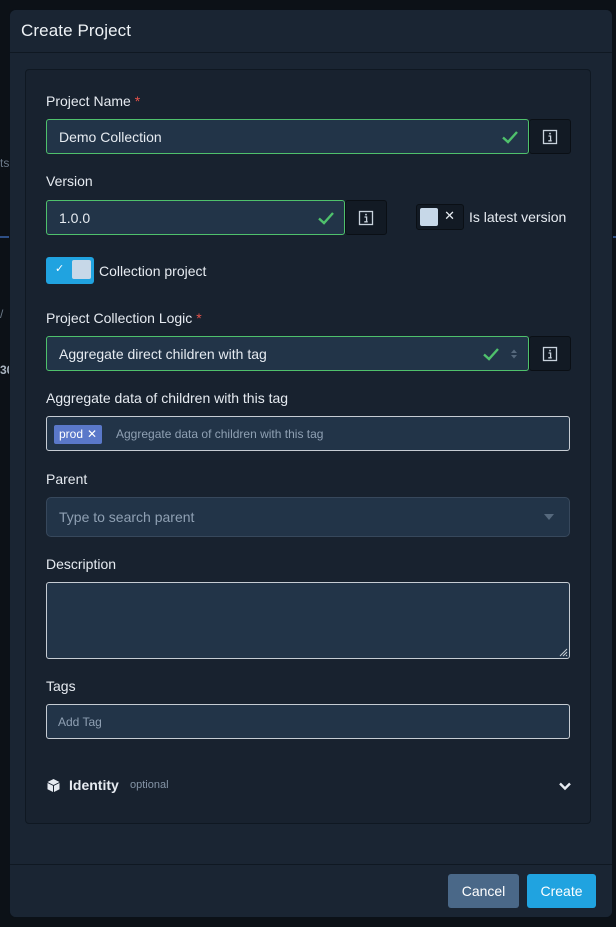 Image resolution: width=616 pixels, height=927 pixels. I want to click on modal-footer: Cancel Create, so click(311, 890).